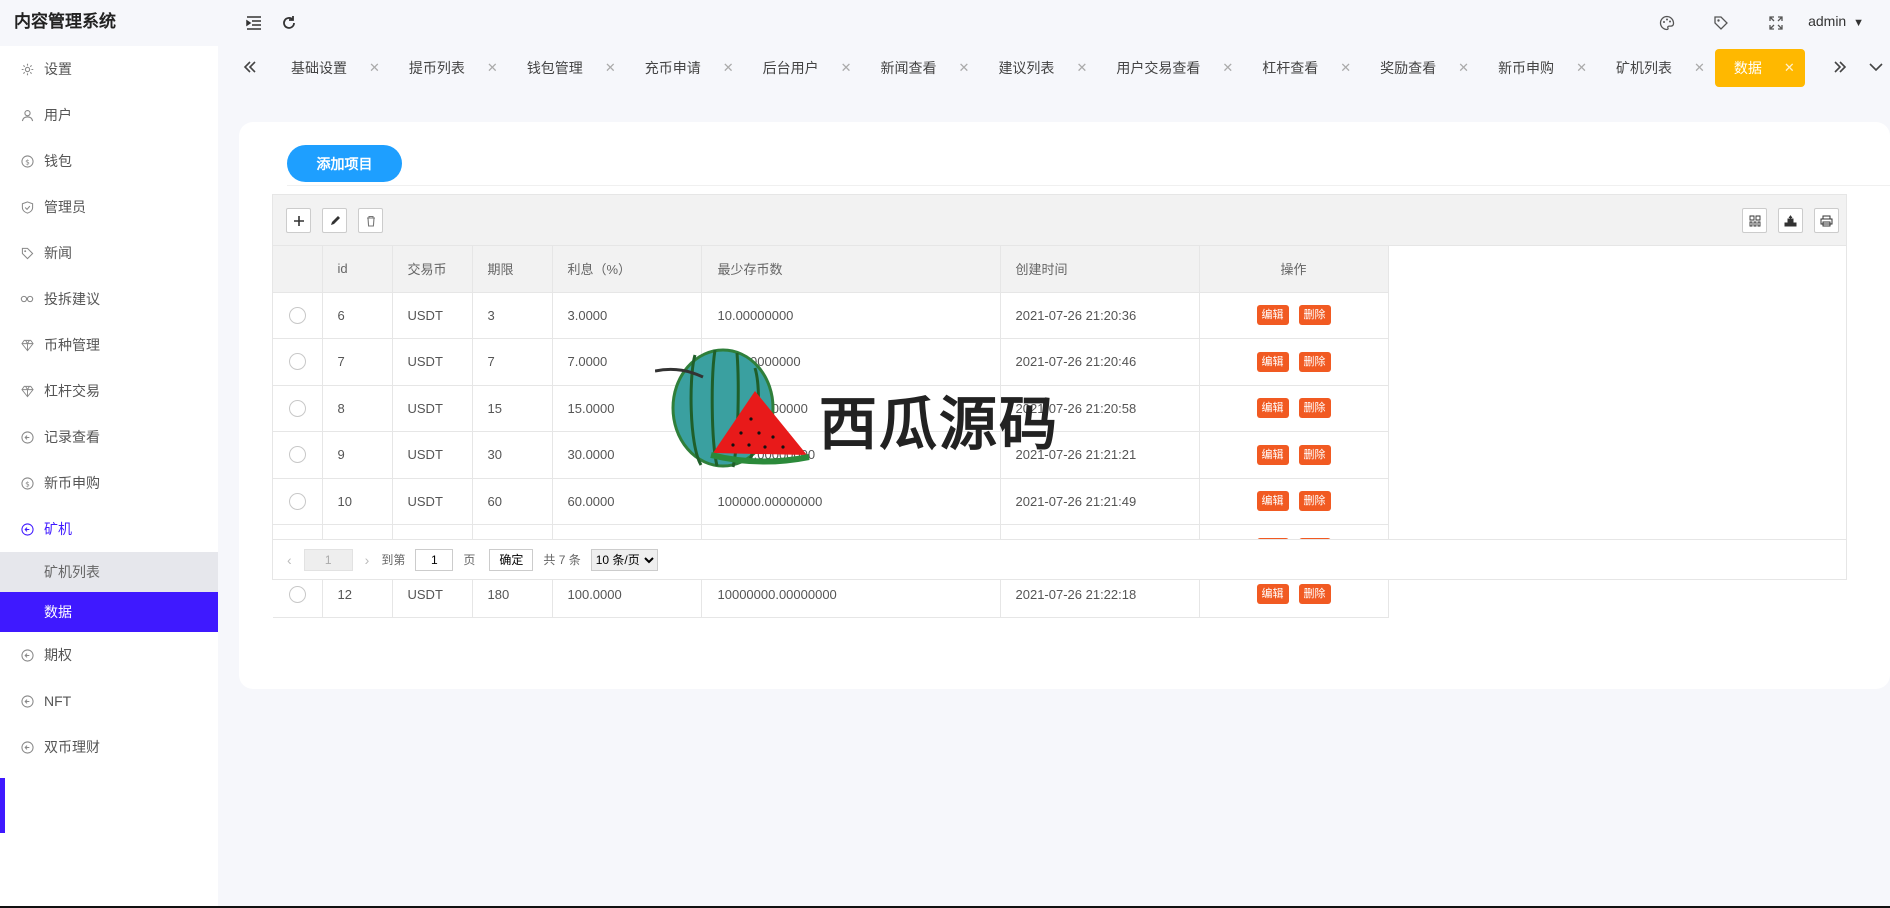 This screenshot has height=908, width=1890. I want to click on current-page: 1, so click(328, 559).